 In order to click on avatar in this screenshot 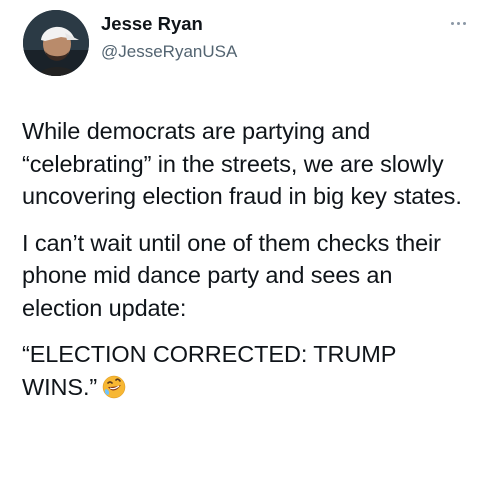, I will do `click(56, 43)`.